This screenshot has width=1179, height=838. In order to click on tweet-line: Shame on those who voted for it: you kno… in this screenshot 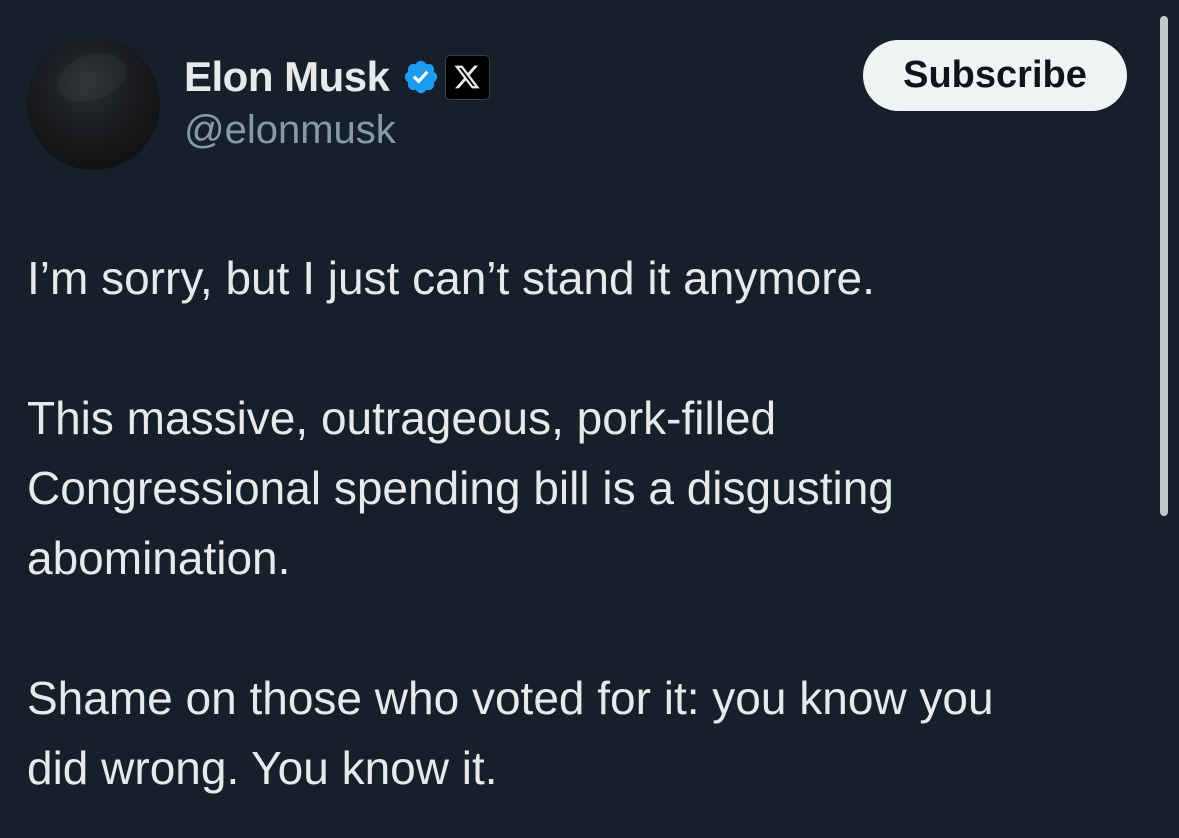, I will do `click(510, 698)`.